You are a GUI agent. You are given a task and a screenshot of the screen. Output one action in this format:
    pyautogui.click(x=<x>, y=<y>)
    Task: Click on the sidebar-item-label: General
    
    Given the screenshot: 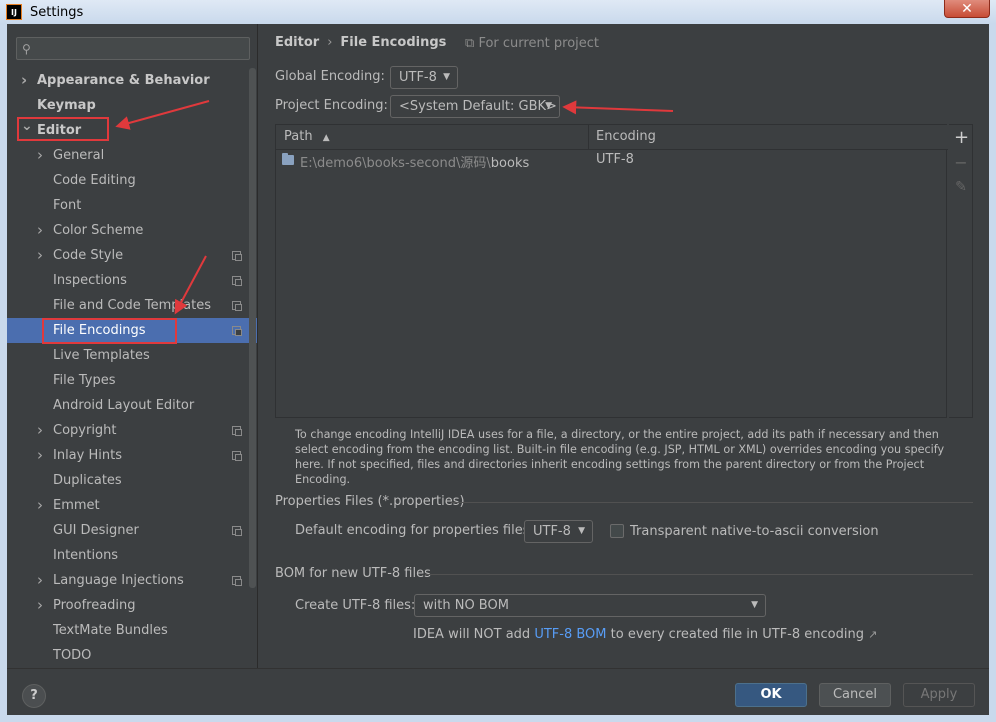 What is the action you would take?
    pyautogui.click(x=79, y=155)
    